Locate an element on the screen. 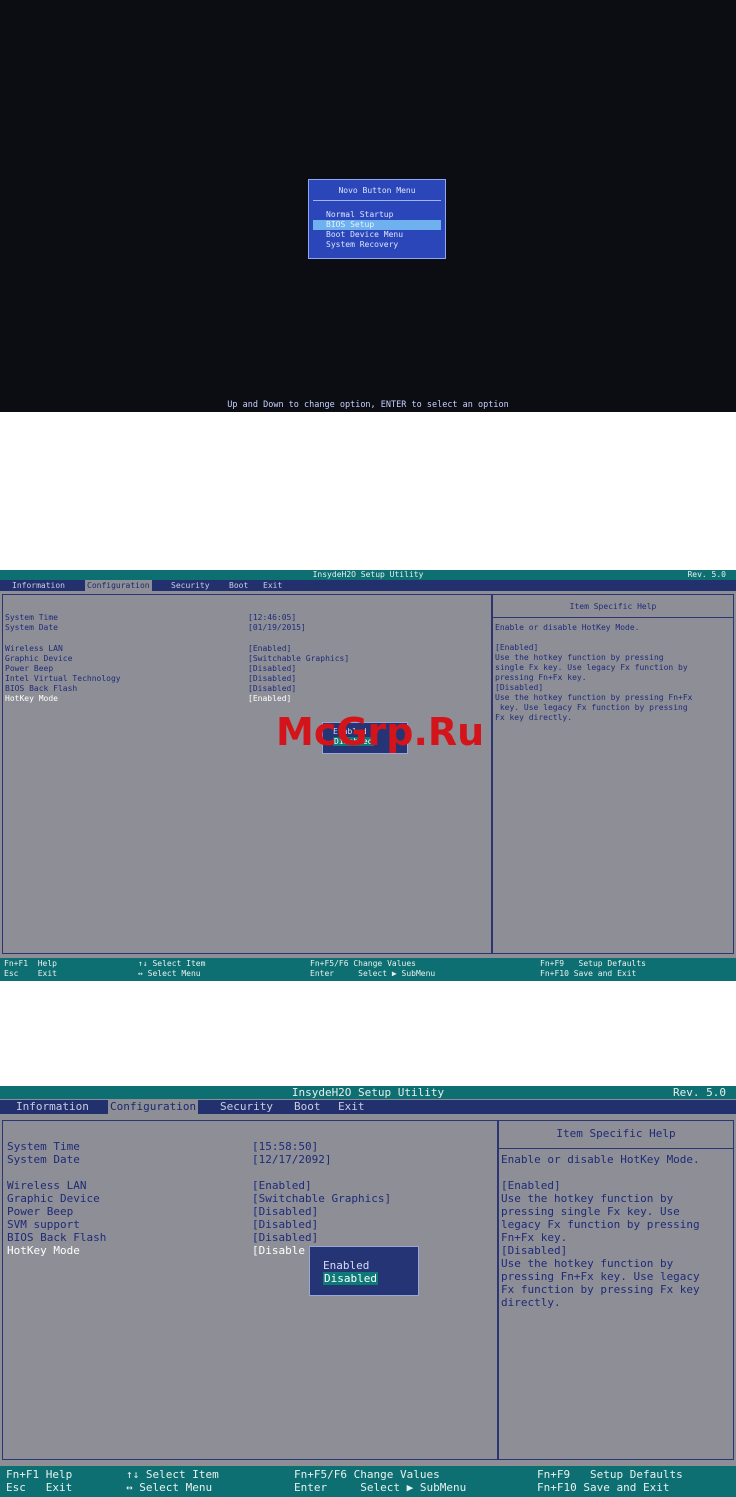 This screenshot has width=736, height=1497. help-line: Use the hotkey function by is located at coordinates (587, 1263).